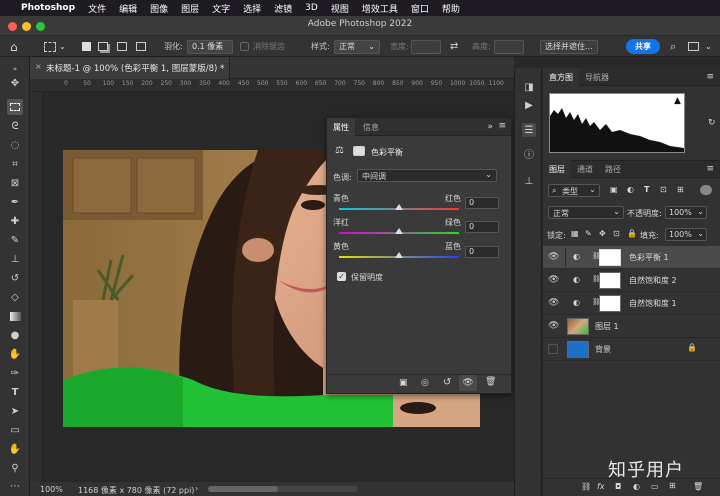 The width and height of the screenshot is (720, 496). I want to click on view-previous-icon: ◎, so click(425, 383).